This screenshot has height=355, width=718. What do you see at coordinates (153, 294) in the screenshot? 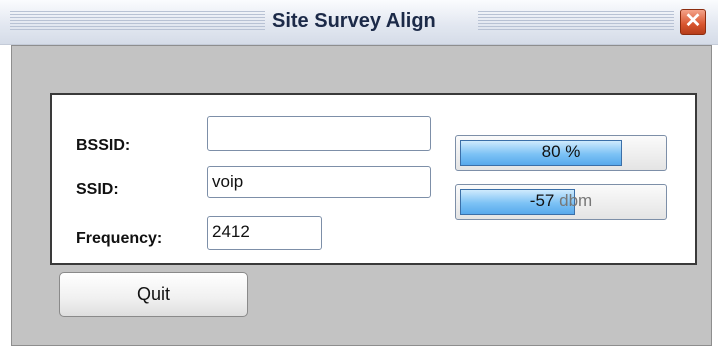
I see `quit-button: Quit` at bounding box center [153, 294].